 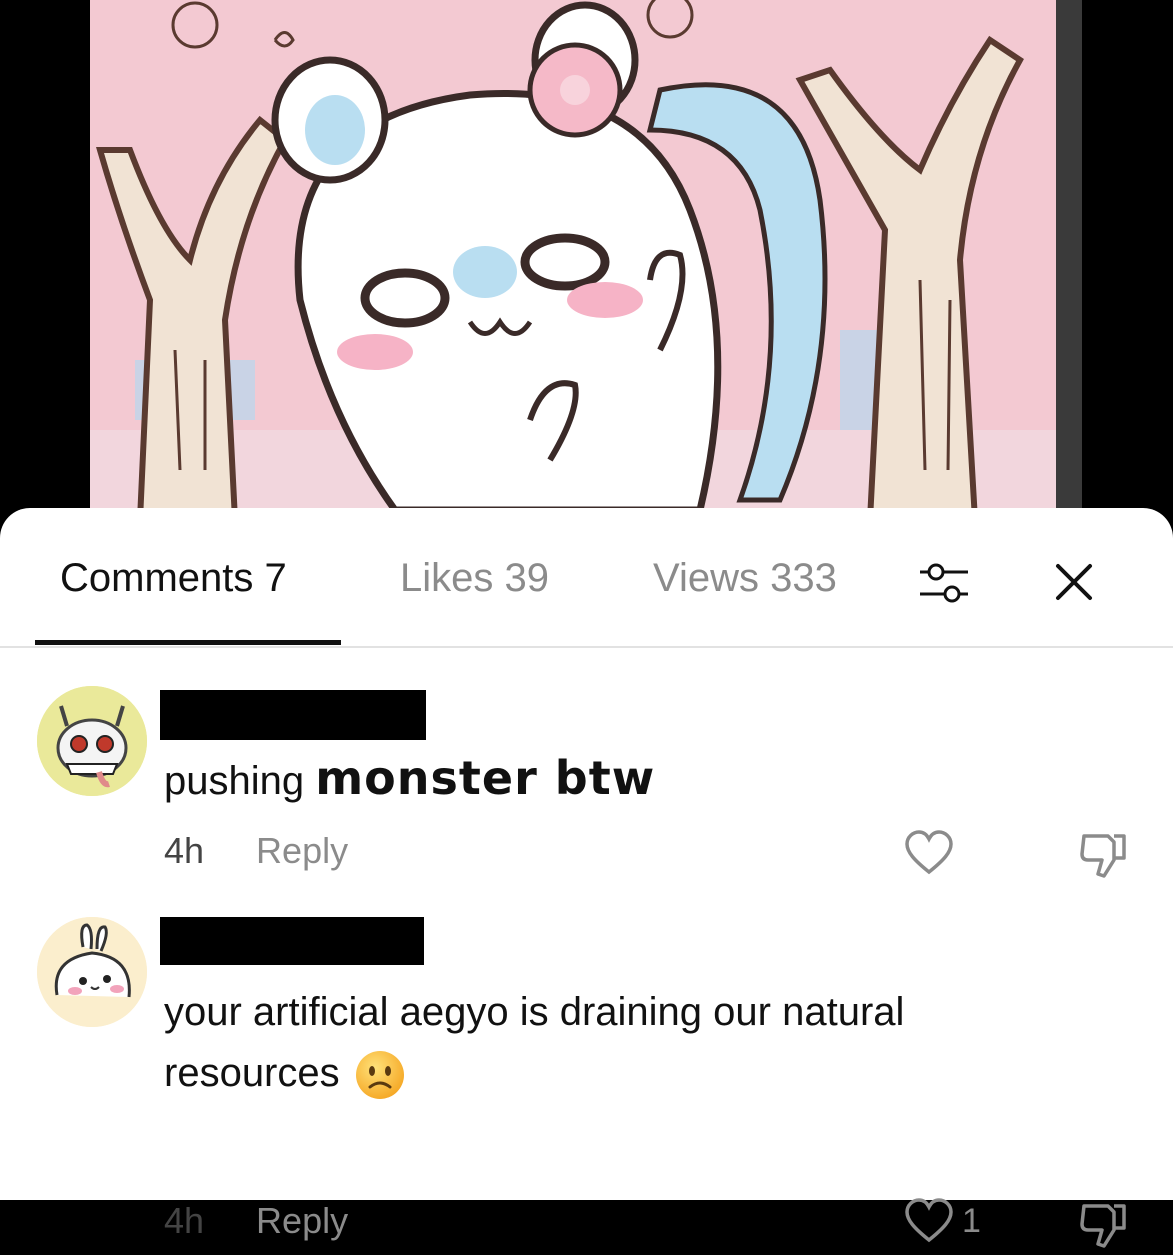 What do you see at coordinates (173, 578) in the screenshot?
I see `tab-comments: Comments 7` at bounding box center [173, 578].